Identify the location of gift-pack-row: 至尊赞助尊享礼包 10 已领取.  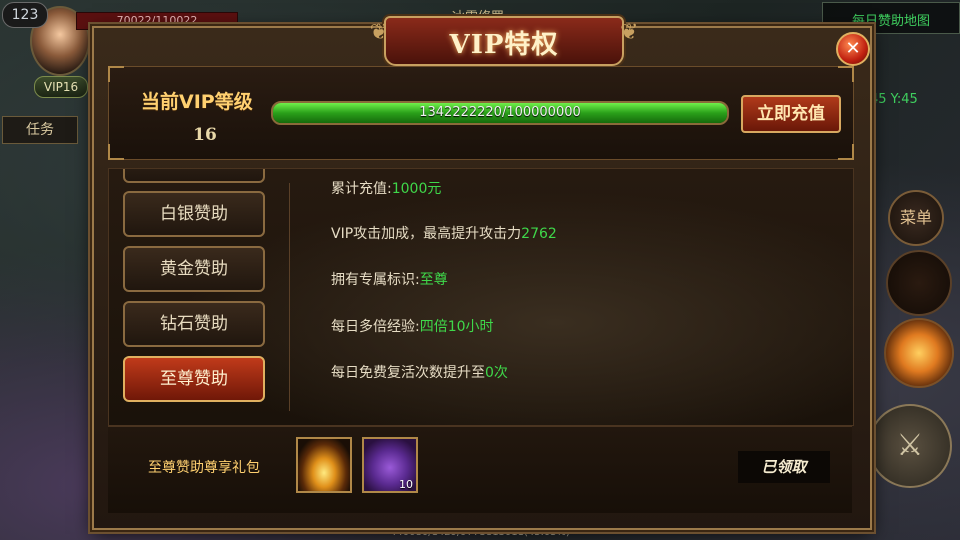
(480, 469).